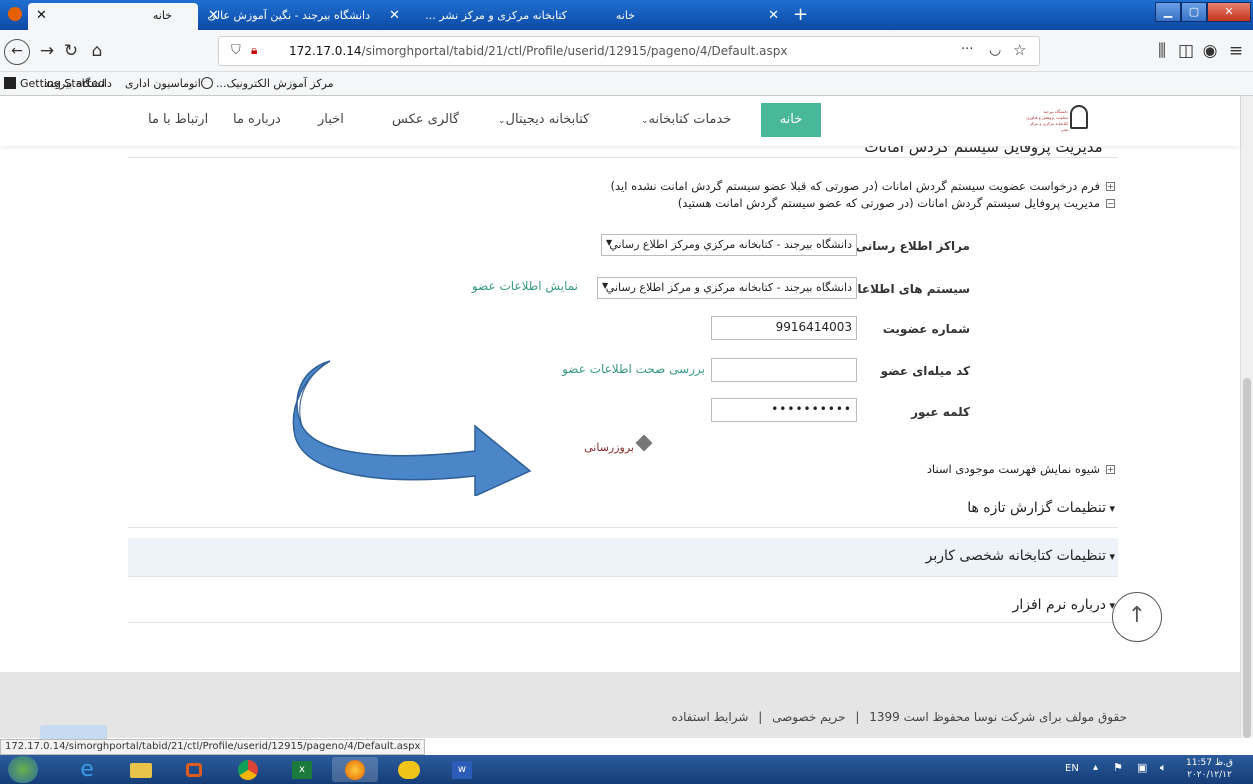 This screenshot has width=1253, height=784. I want to click on privacy-link: حریم خصوصی, so click(808, 717).